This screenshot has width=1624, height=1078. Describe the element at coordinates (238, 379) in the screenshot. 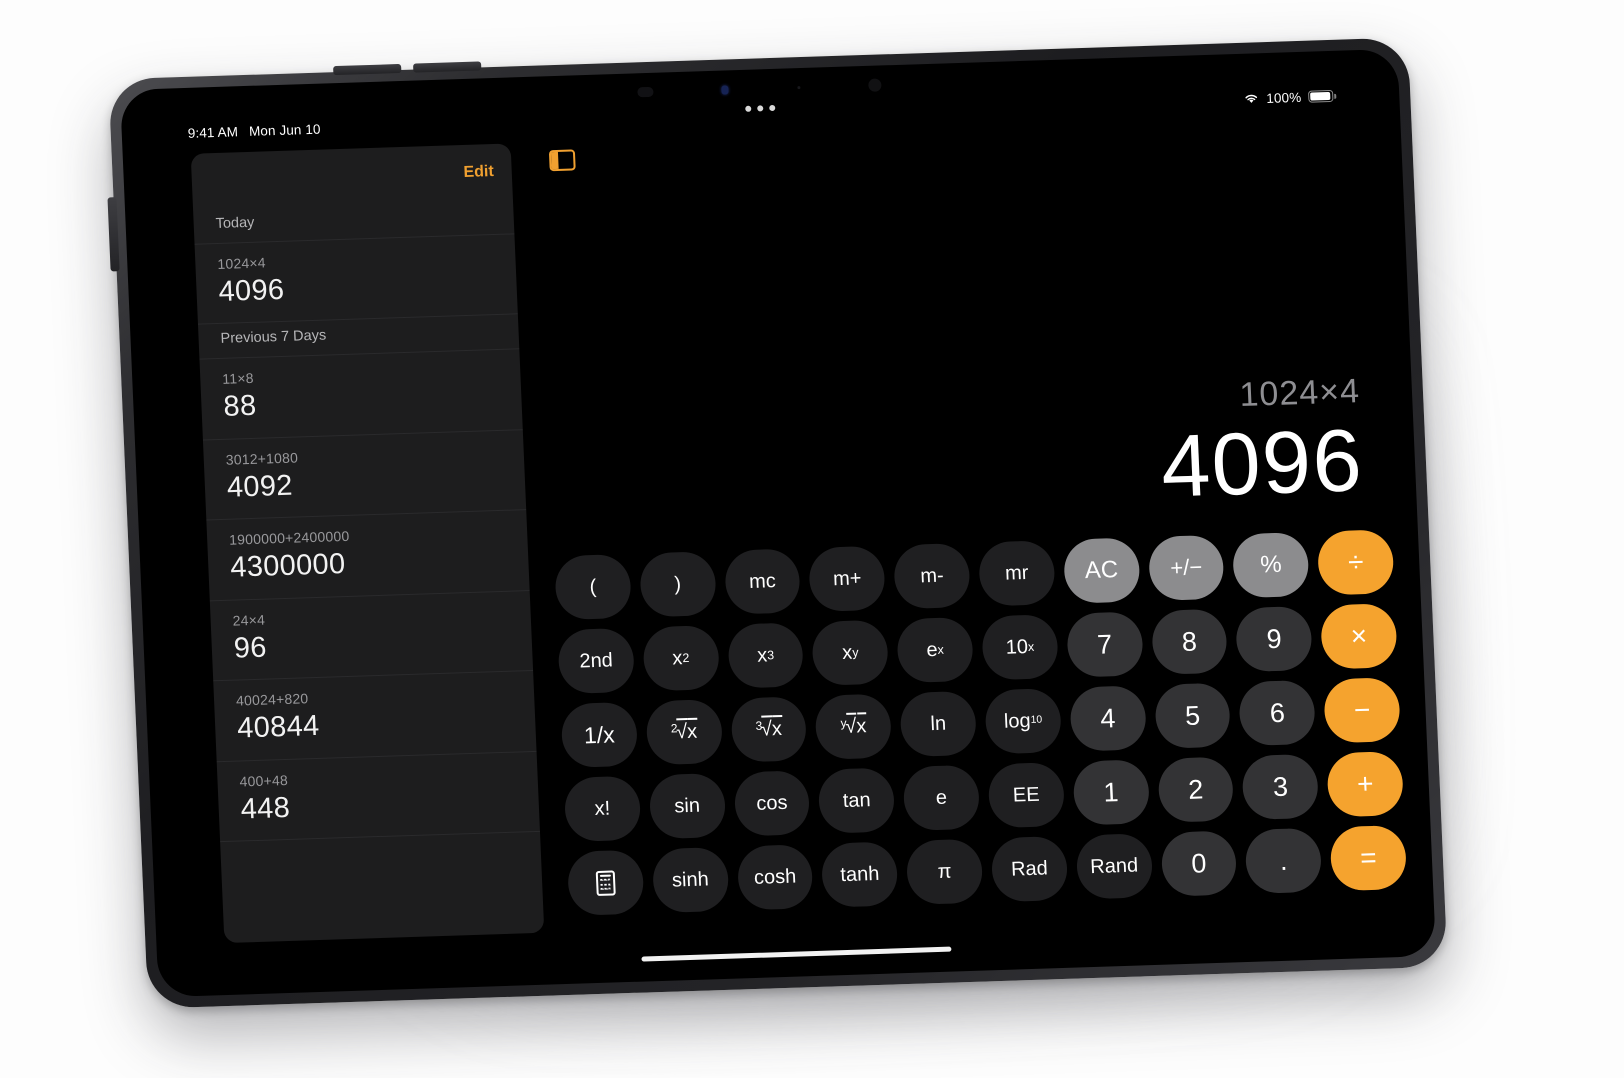

I see `history-expression: 11×8` at that location.